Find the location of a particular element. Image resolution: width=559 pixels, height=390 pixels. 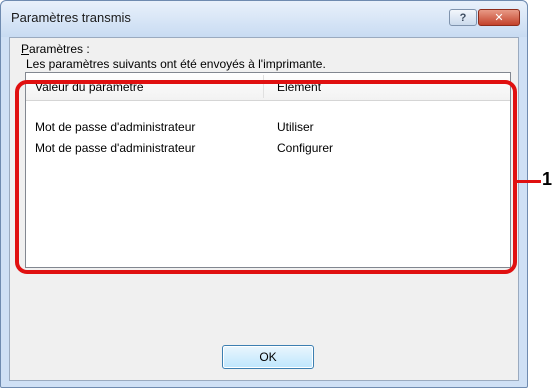

parameters-label-accelerator: P is located at coordinates (25, 49).